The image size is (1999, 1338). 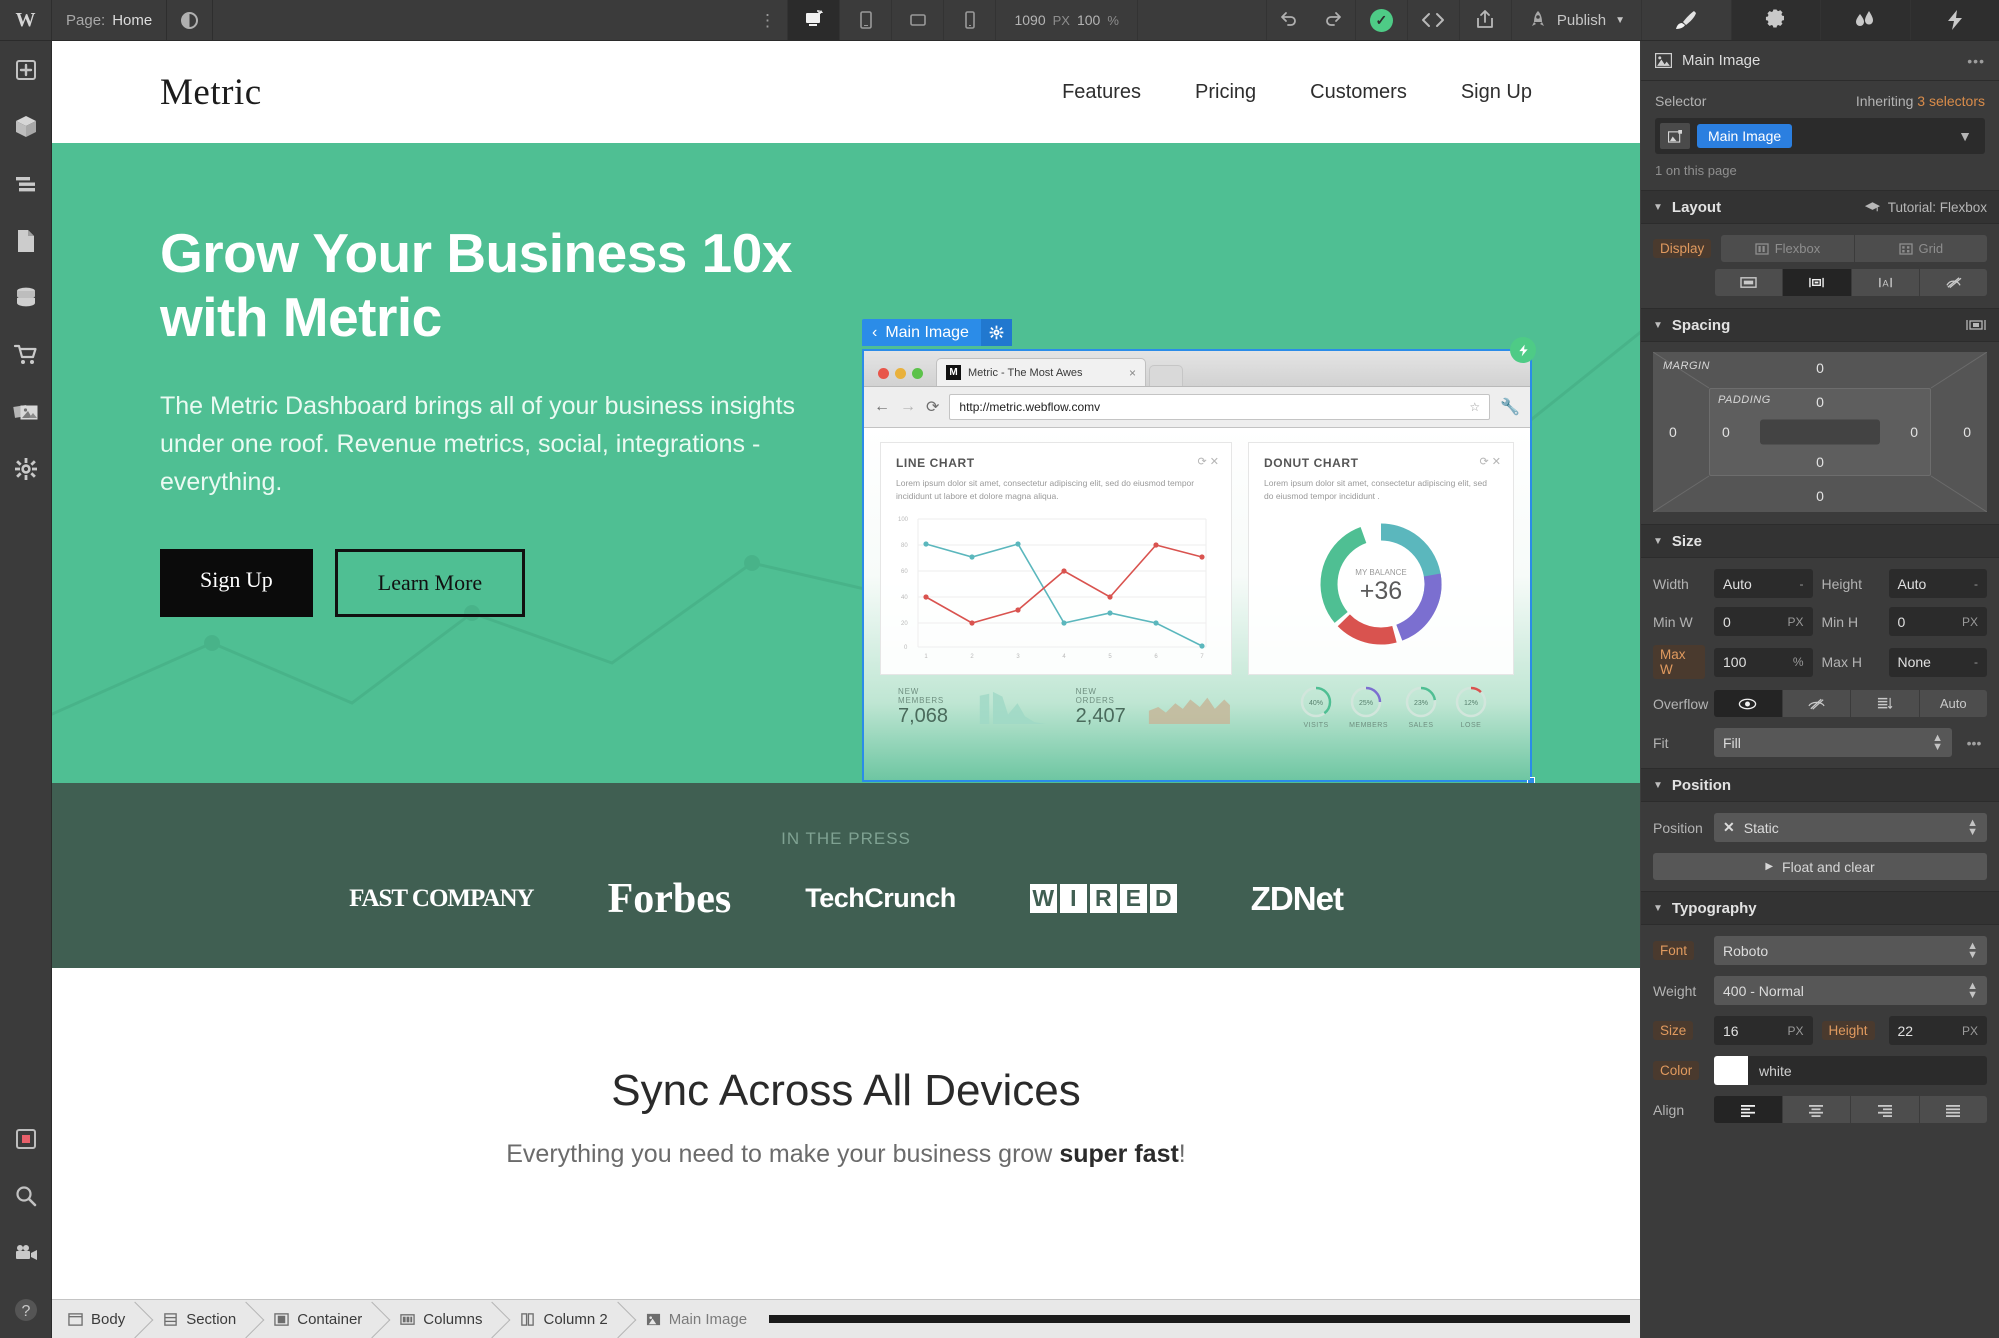 I want to click on toolbar-overflow-menu: ⋮, so click(x=767, y=20).